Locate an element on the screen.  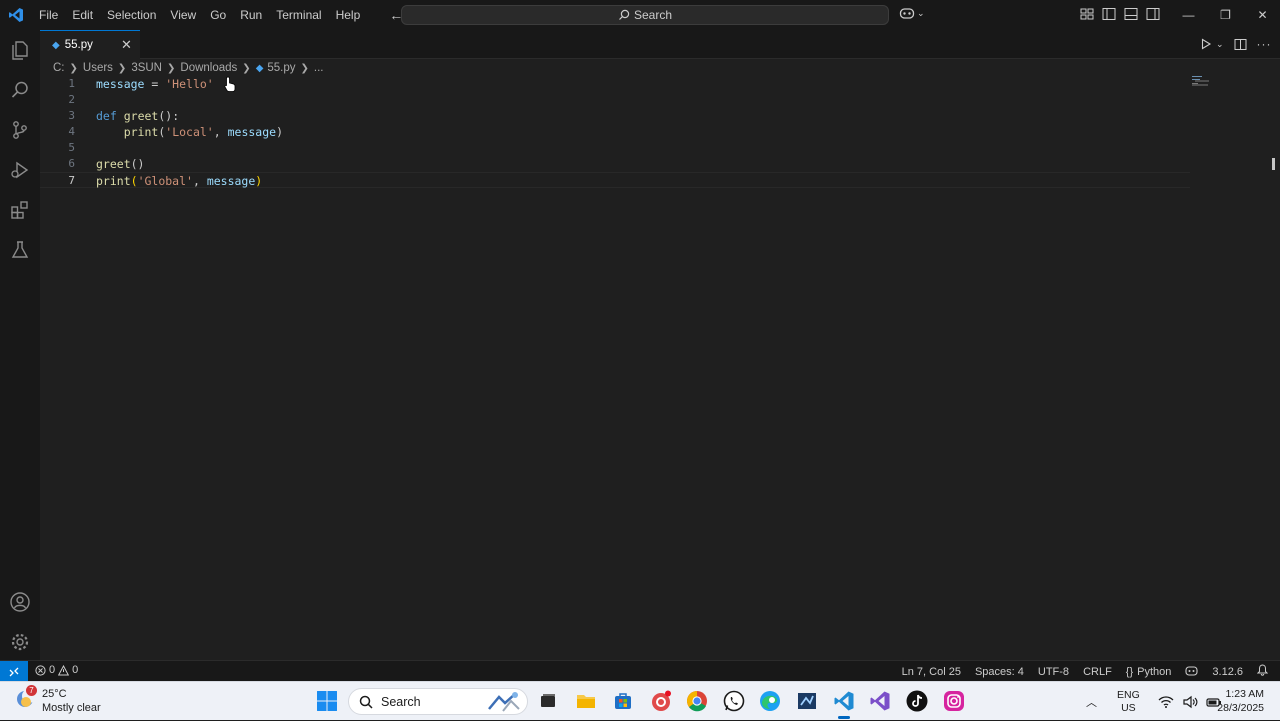
menu-go: Go is located at coordinates (218, 15).